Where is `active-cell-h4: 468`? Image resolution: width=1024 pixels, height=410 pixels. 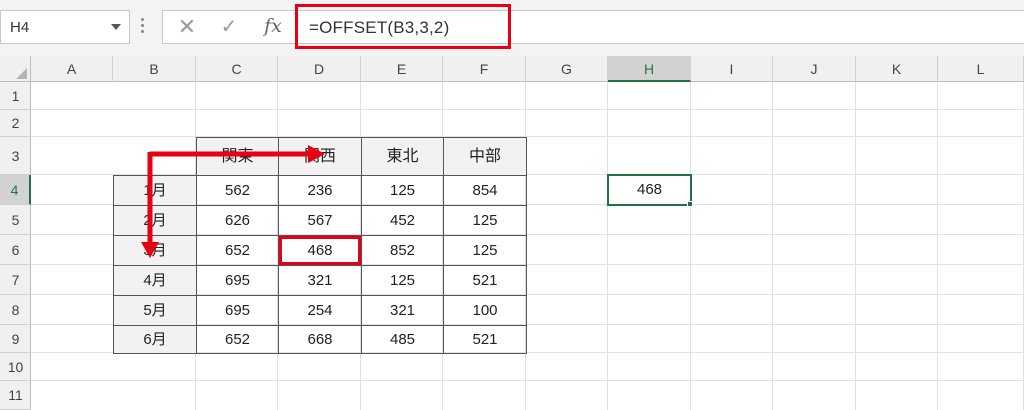 active-cell-h4: 468 is located at coordinates (649, 190).